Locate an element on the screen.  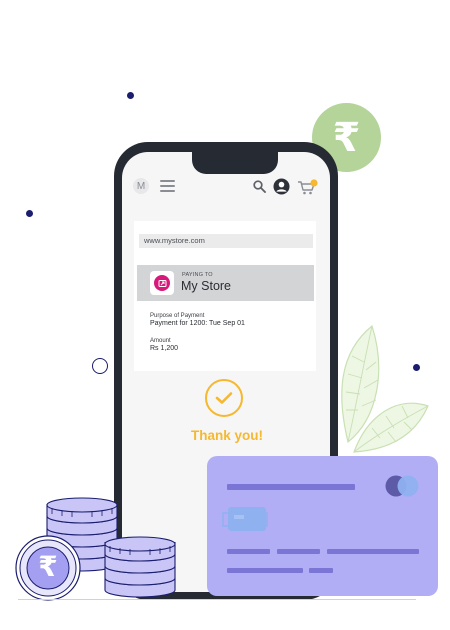
card-name-line is located at coordinates (291, 487).